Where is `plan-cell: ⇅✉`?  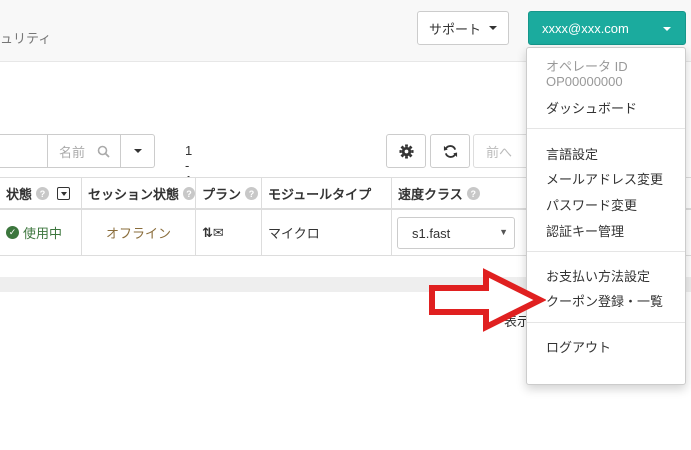 plan-cell: ⇅✉ is located at coordinates (228, 232).